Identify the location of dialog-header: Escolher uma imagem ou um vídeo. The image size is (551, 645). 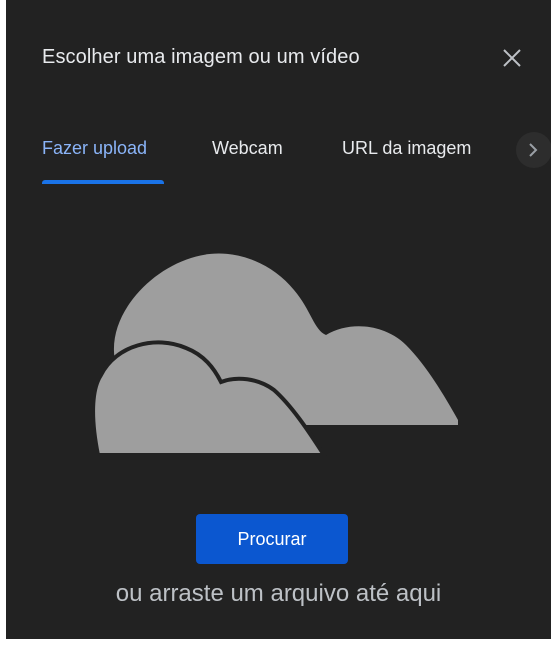
(292, 61).